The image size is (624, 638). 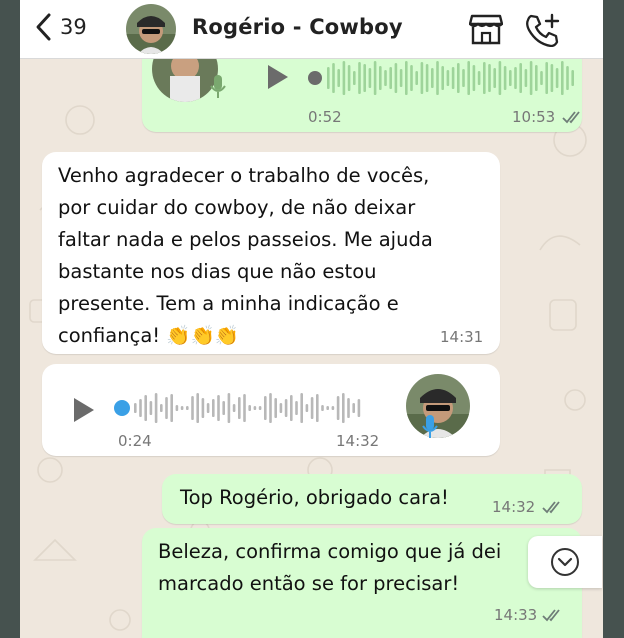 I want to click on voice-duration: 0:52, so click(x=325, y=117).